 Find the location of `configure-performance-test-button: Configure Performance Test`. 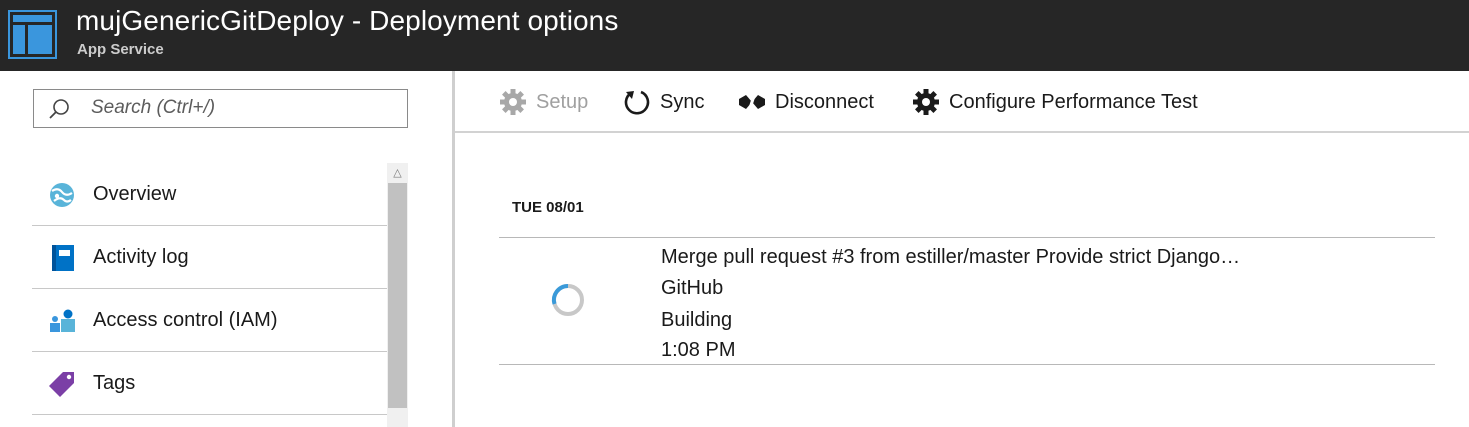

configure-performance-test-button: Configure Performance Test is located at coordinates (1055, 102).